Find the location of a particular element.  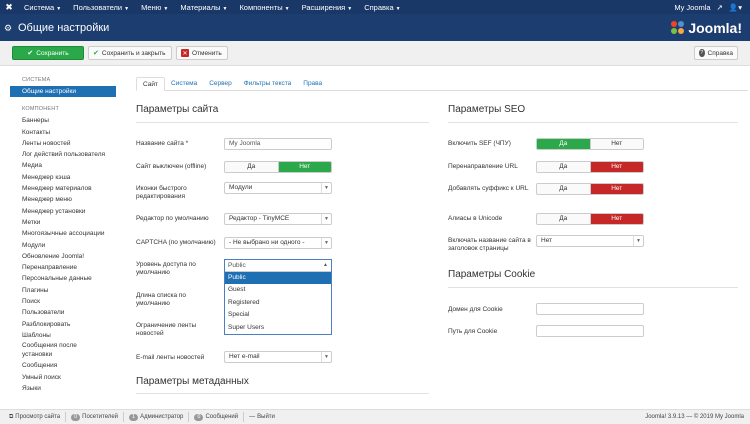

external-link-icon: ↗ is located at coordinates (720, 7).